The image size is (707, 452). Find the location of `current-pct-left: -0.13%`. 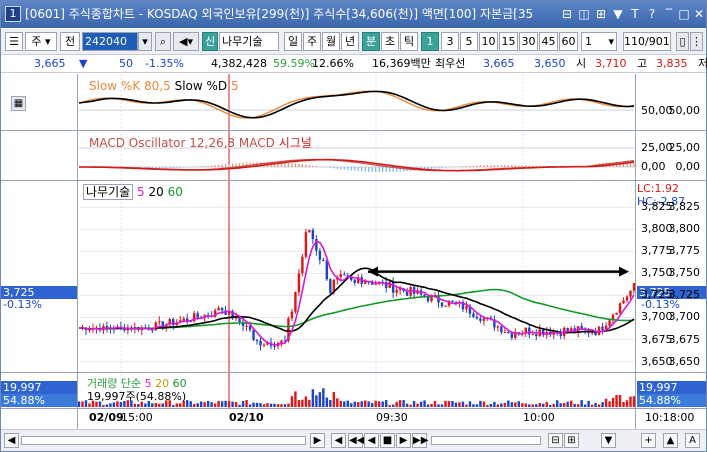

current-pct-left: -0.13% is located at coordinates (22, 304).